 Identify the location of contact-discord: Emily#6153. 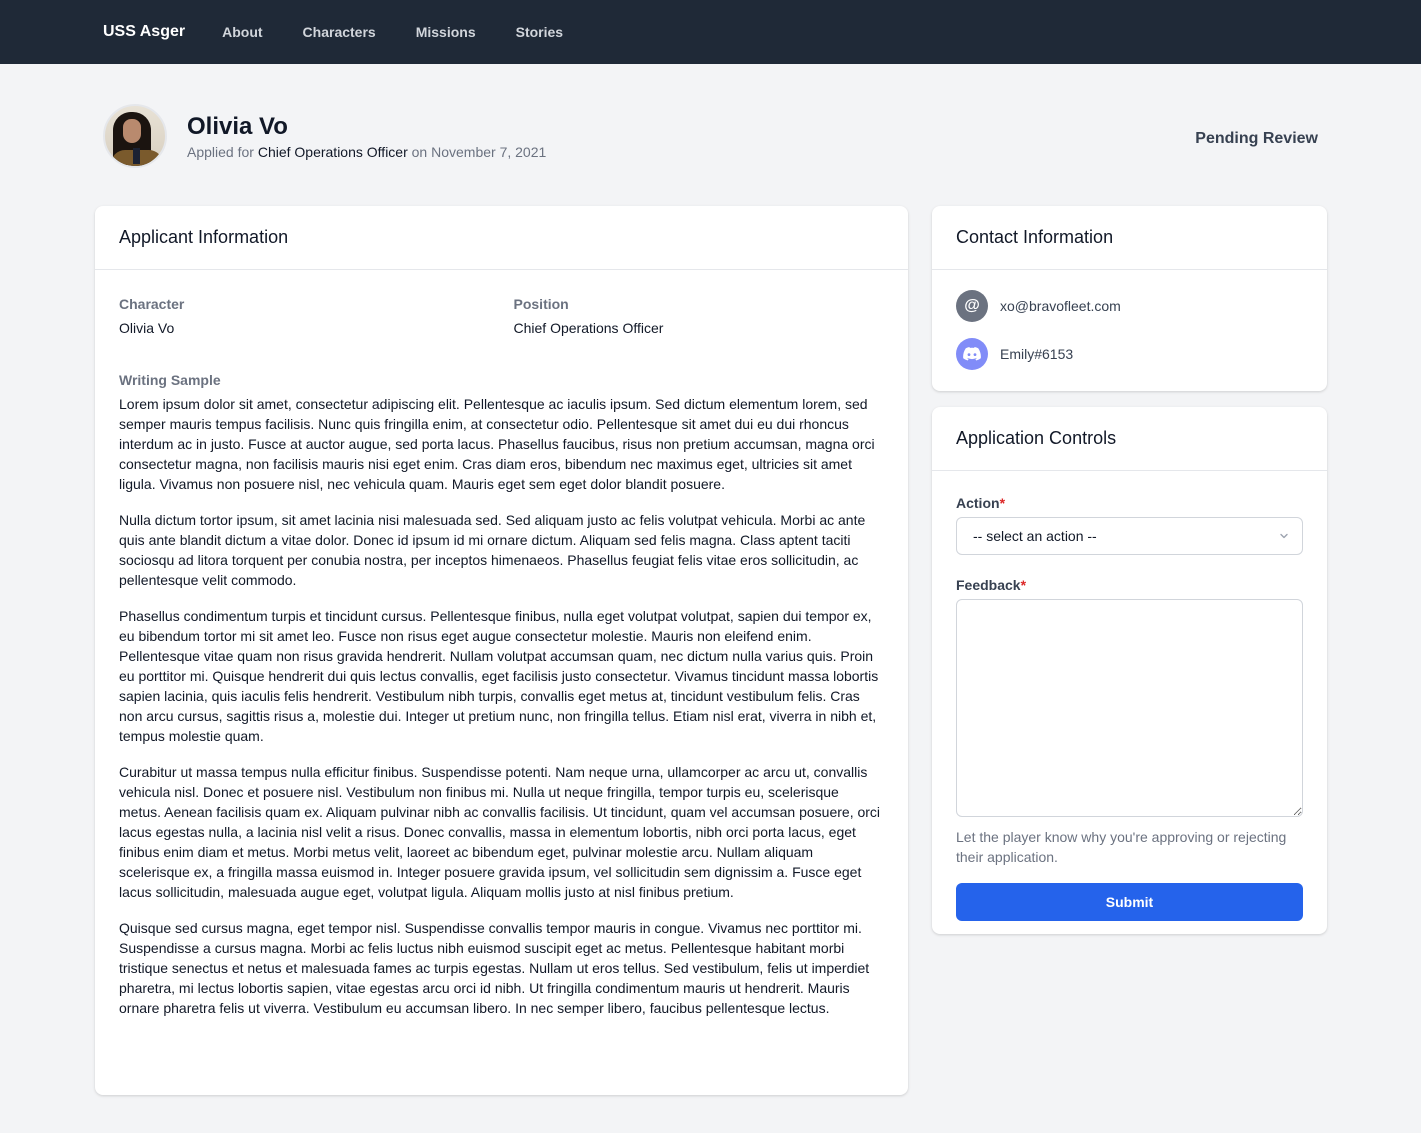
(1037, 354).